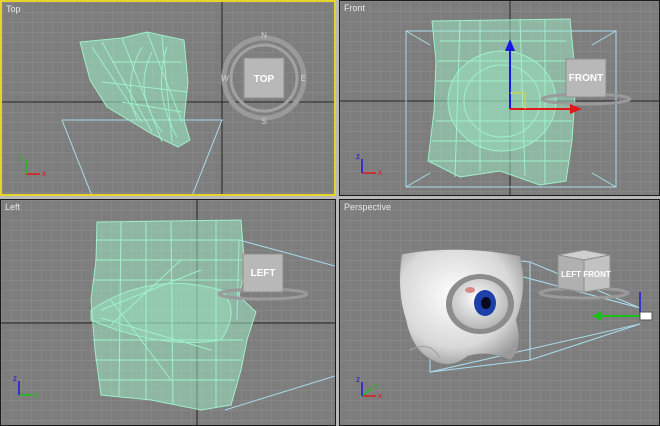 Image resolution: width=660 pixels, height=426 pixels. Describe the element at coordinates (263, 121) in the screenshot. I see `compass-s: S` at that location.